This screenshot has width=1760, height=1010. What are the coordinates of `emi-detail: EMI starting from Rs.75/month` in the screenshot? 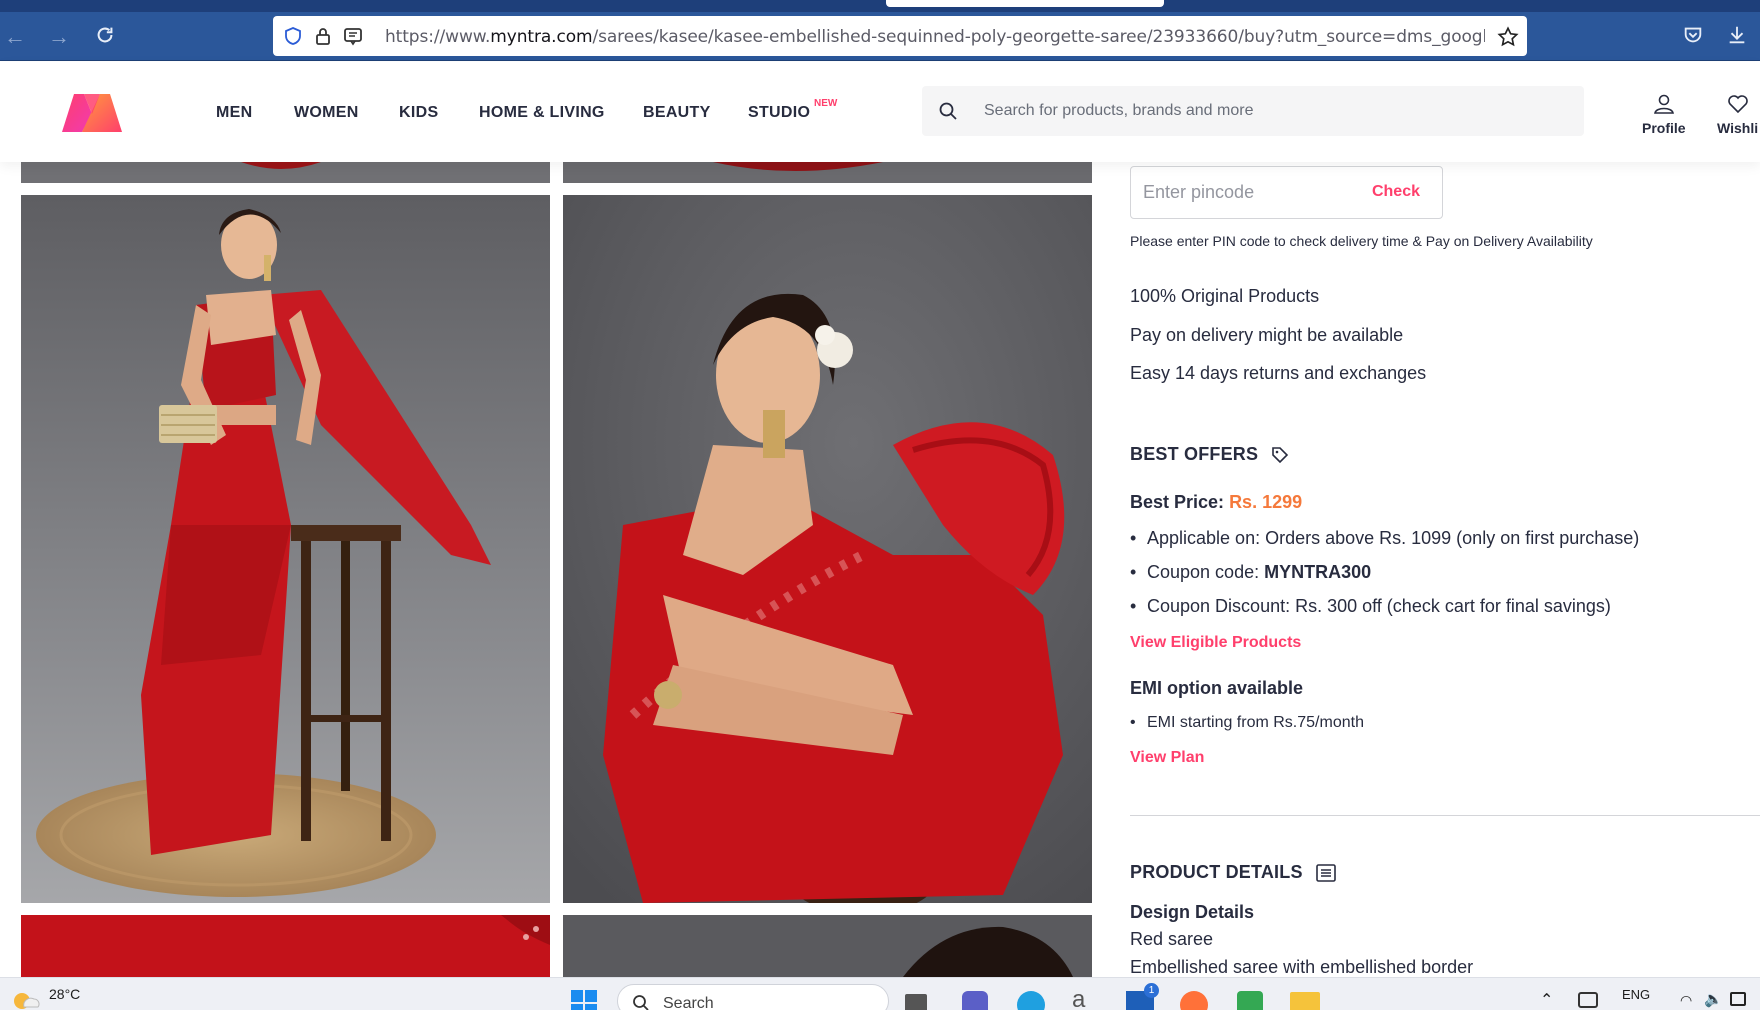 It's located at (1247, 723).